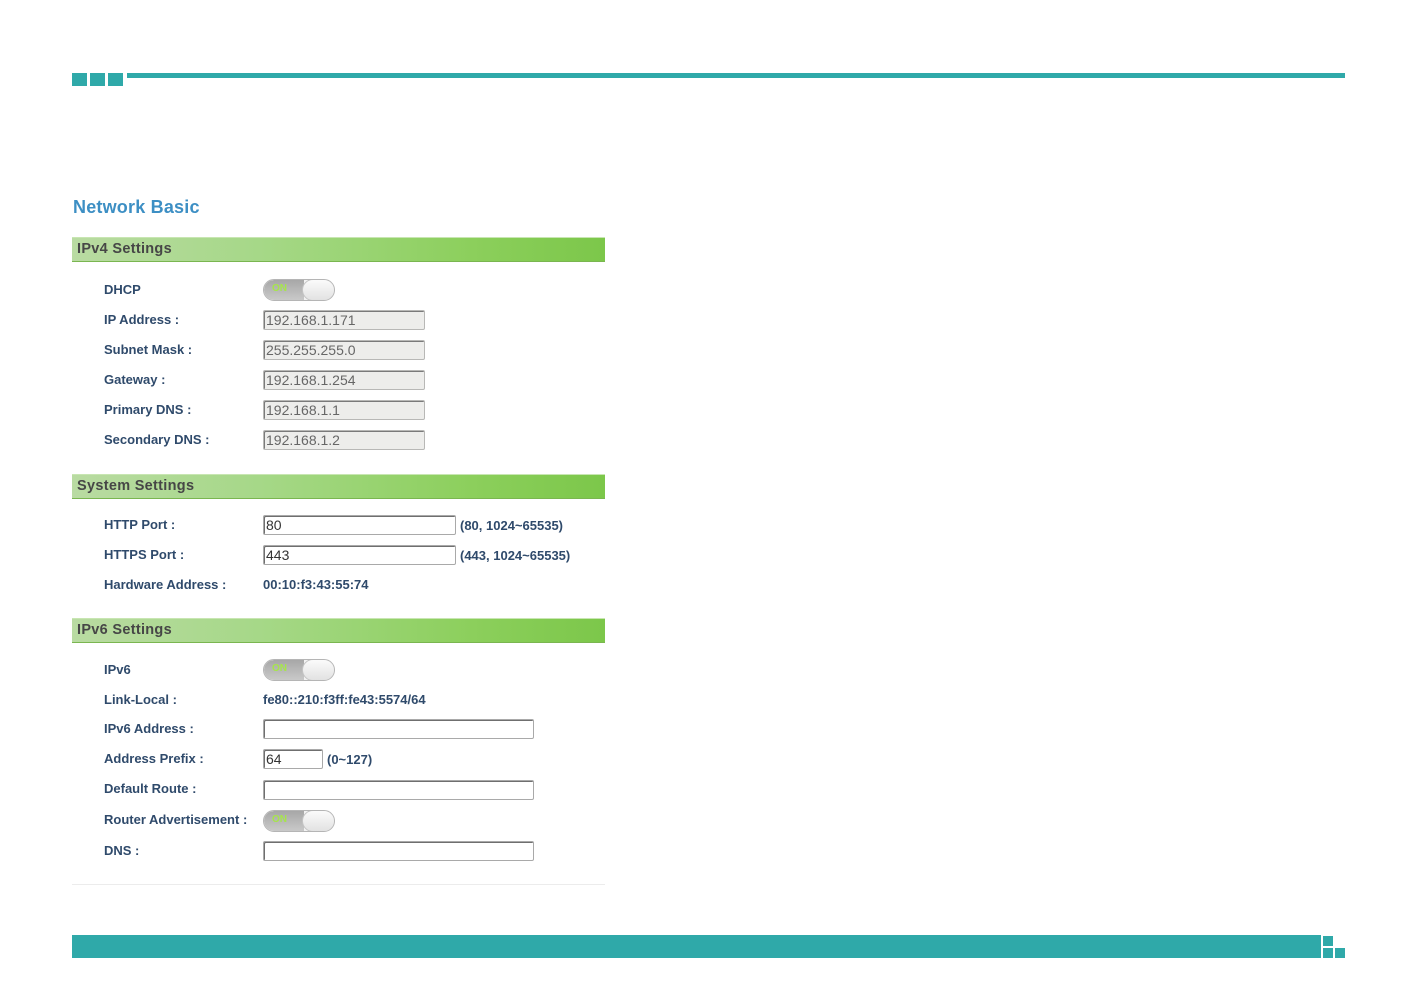  What do you see at coordinates (144, 554) in the screenshot?
I see `https-port-label: HTTPS Port :` at bounding box center [144, 554].